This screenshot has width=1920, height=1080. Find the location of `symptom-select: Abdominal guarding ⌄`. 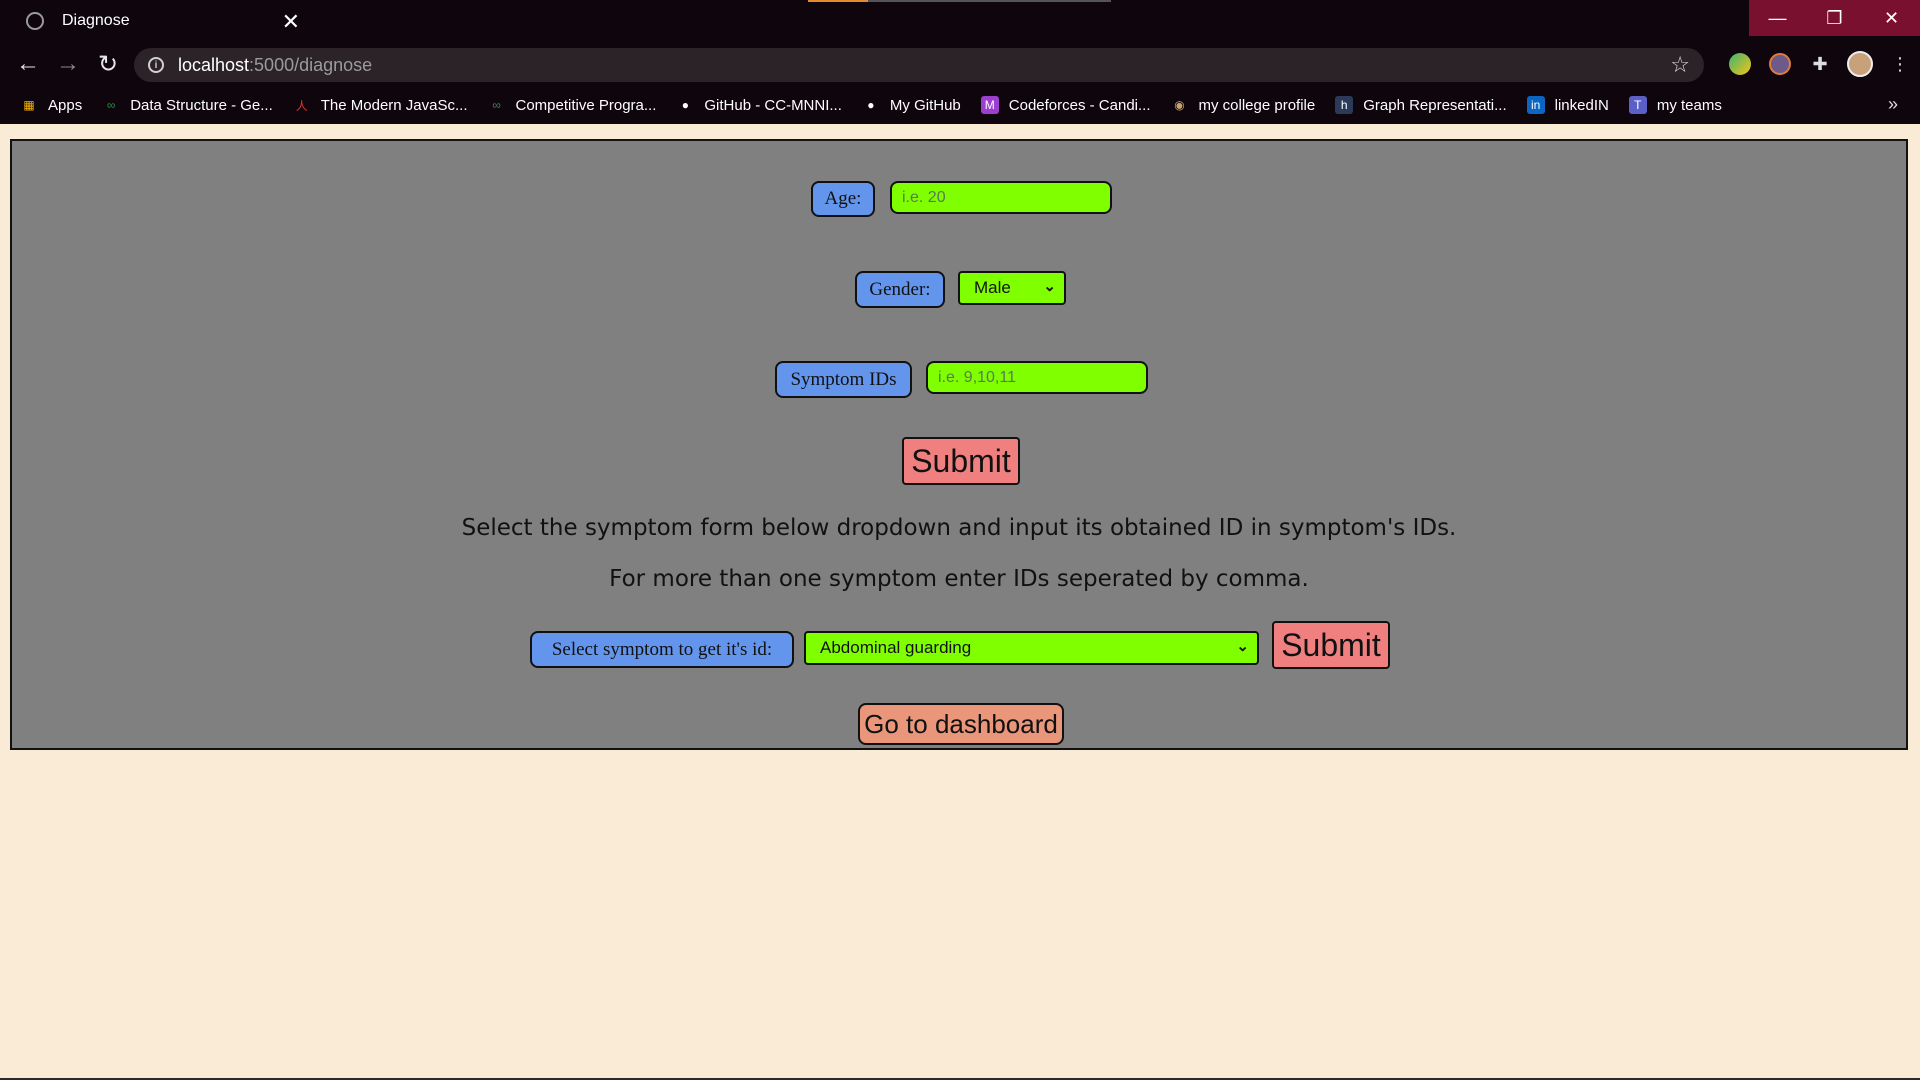

symptom-select: Abdominal guarding ⌄ is located at coordinates (1031, 648).